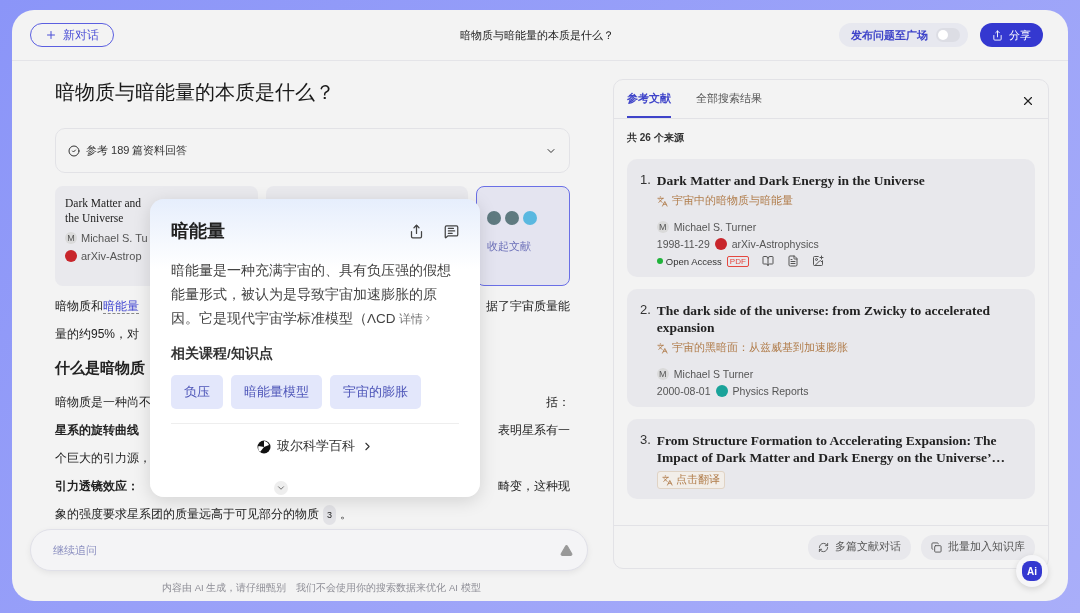 This screenshot has width=1080, height=613. I want to click on open-access-label: Open Access, so click(689, 261).